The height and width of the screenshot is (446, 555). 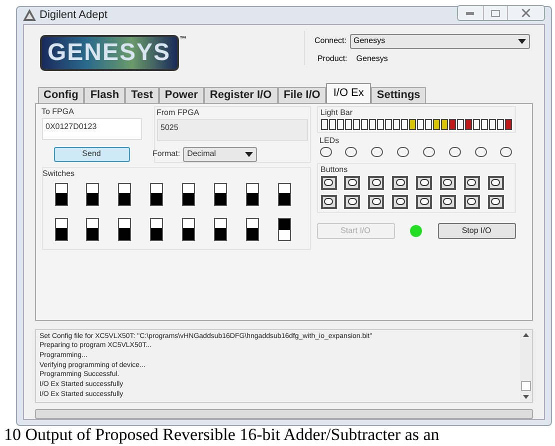 I want to click on product-value: Genesys, so click(x=372, y=58).